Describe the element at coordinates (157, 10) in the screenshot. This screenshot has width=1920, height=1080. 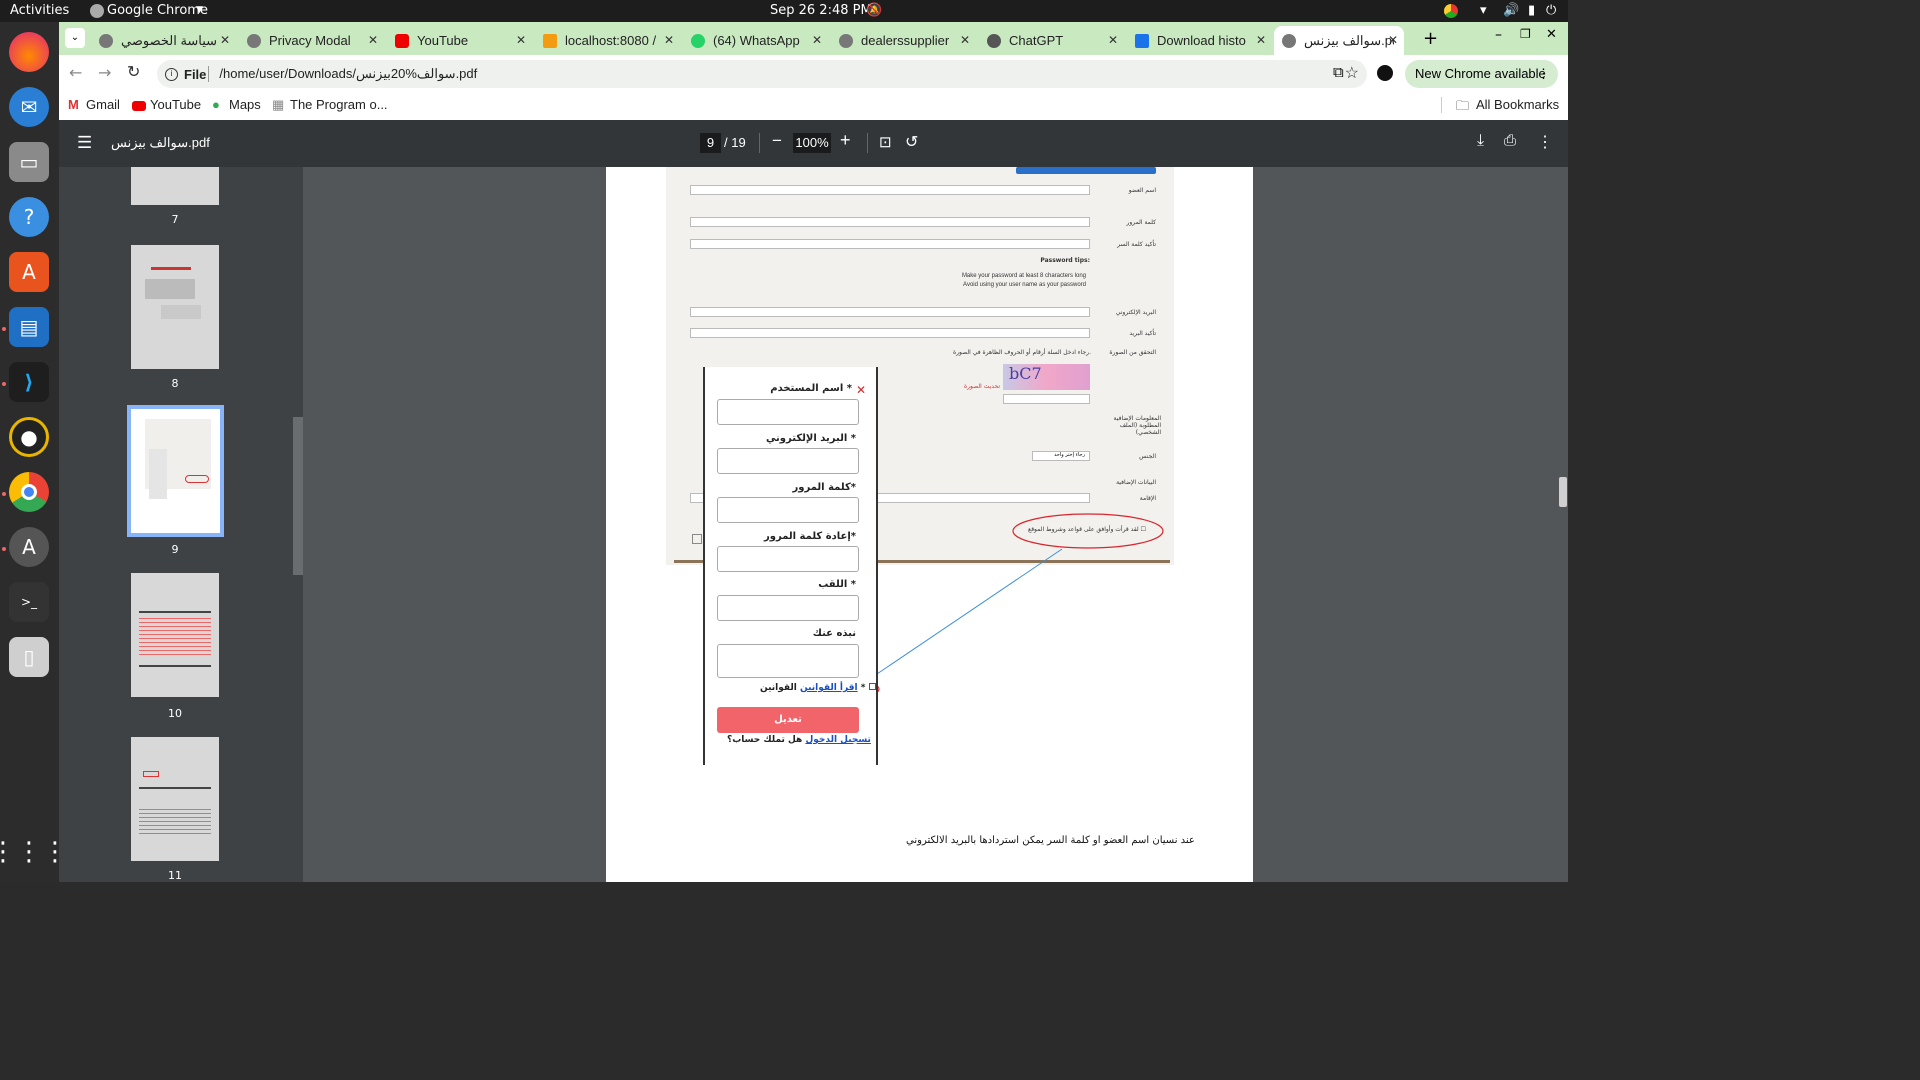
I see `app-menu: Google Chrome` at that location.